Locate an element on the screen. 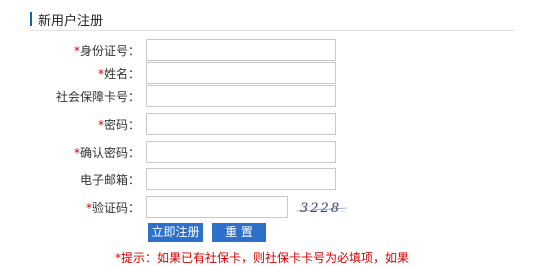 The height and width of the screenshot is (266, 546). email-input is located at coordinates (241, 179).